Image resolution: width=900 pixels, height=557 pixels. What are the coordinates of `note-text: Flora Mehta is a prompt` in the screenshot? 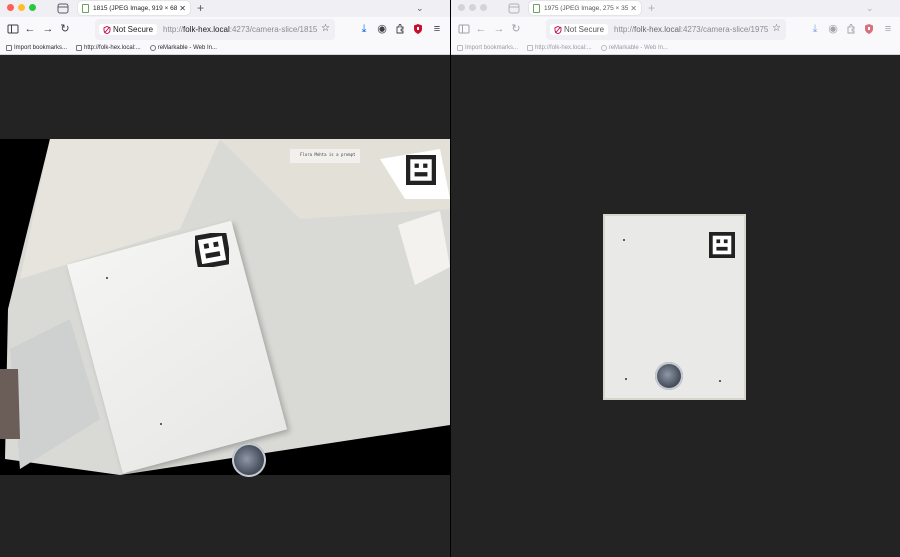 It's located at (328, 154).